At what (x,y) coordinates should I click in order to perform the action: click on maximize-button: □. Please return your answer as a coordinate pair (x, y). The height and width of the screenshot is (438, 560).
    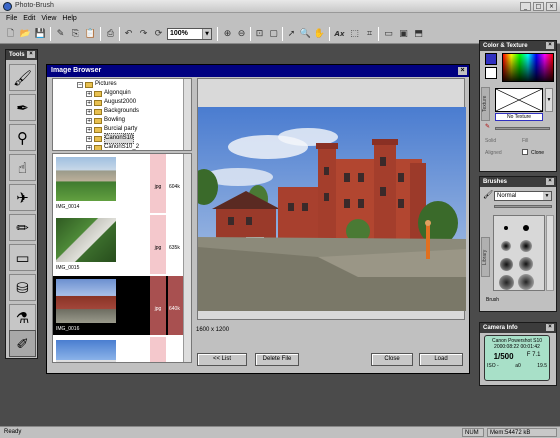
    Looking at the image, I should click on (538, 6).